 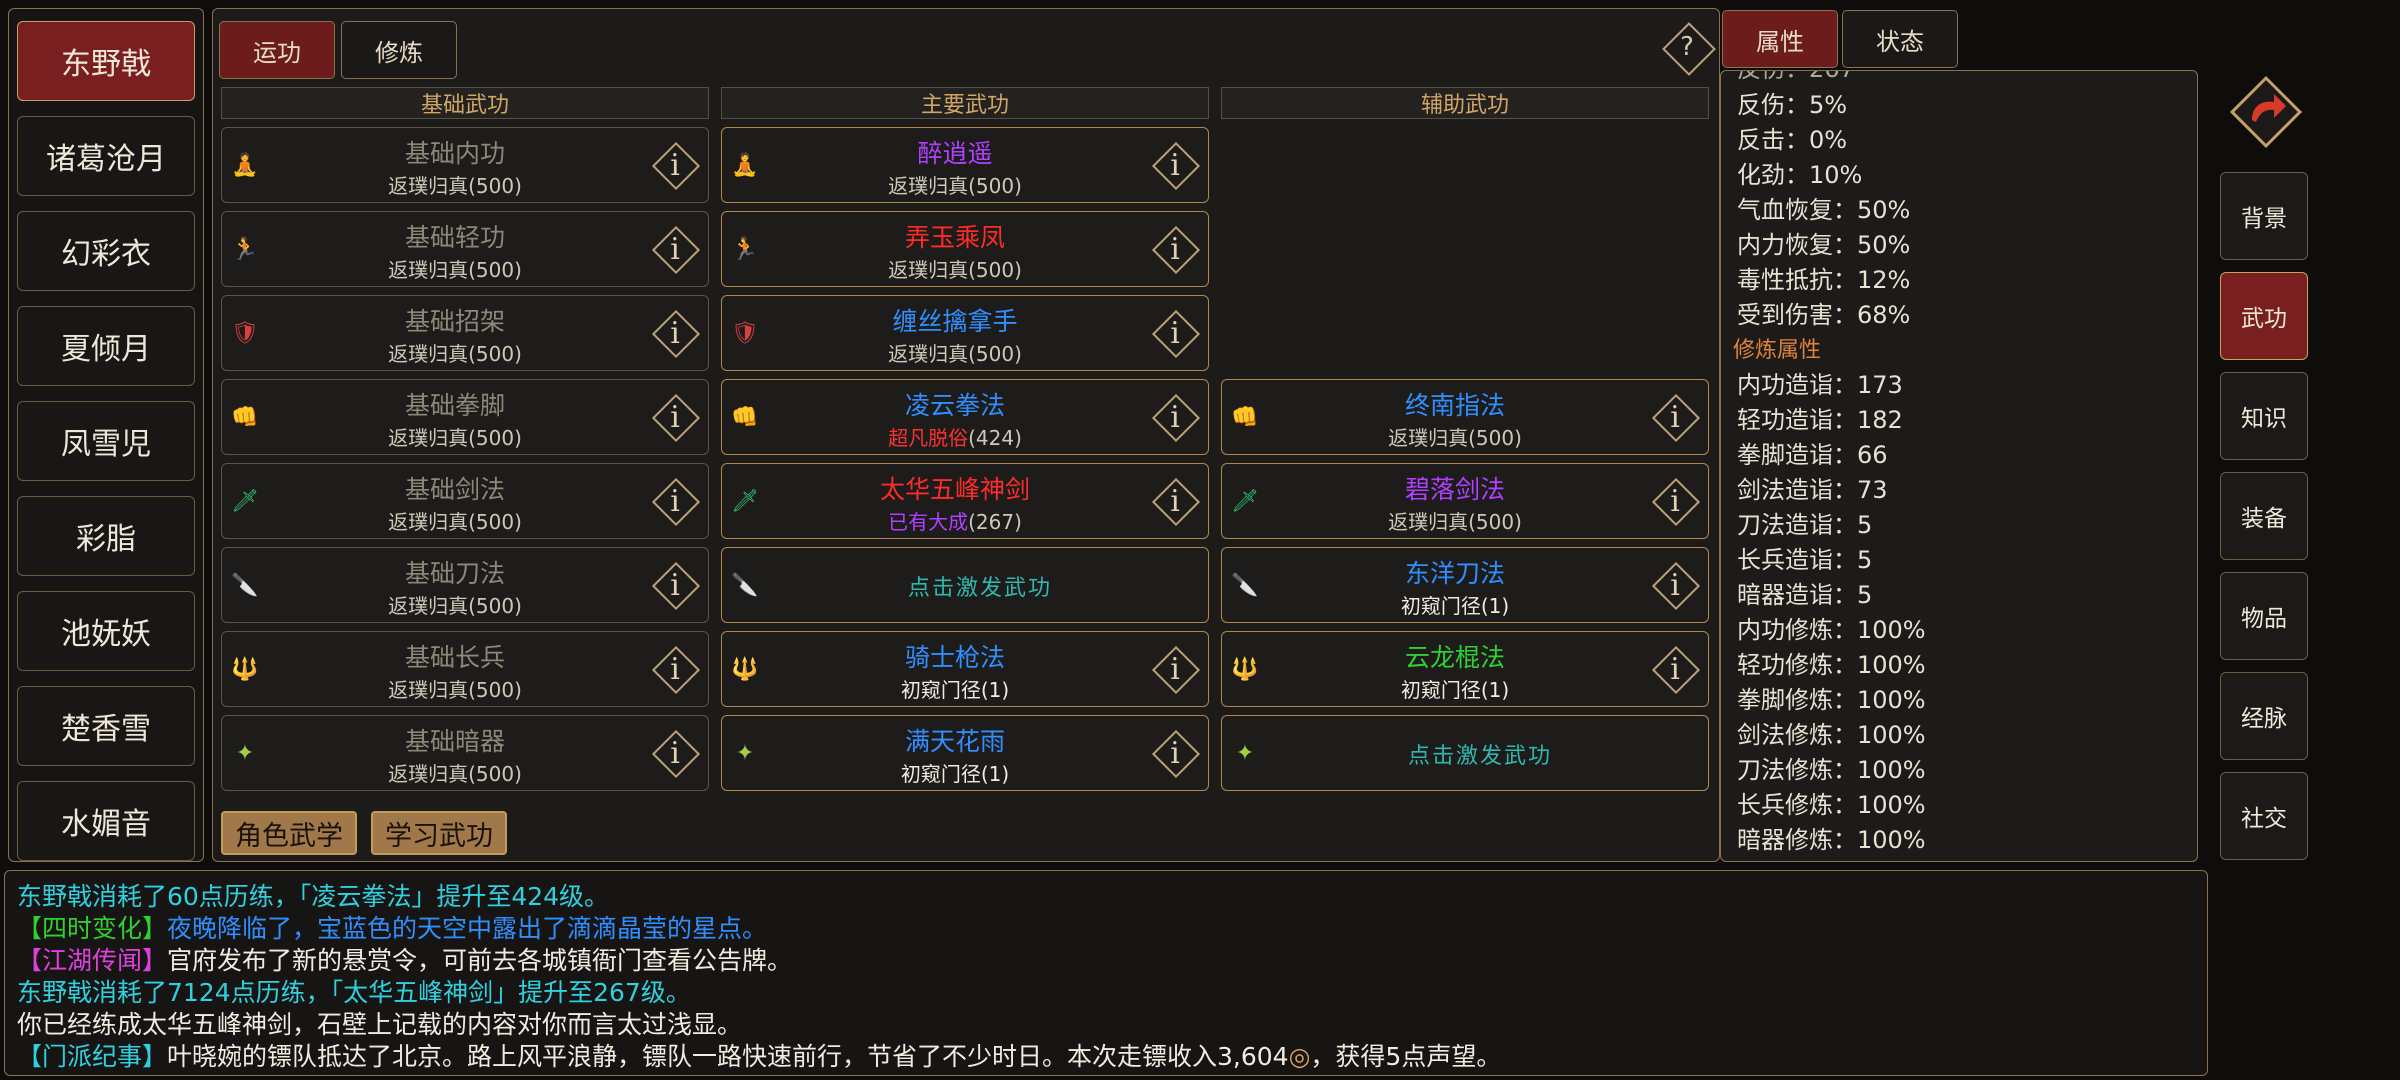 I want to click on main-skill-slot: ✦ 满天花雨 初窥门径(1) i, so click(x=965, y=753).